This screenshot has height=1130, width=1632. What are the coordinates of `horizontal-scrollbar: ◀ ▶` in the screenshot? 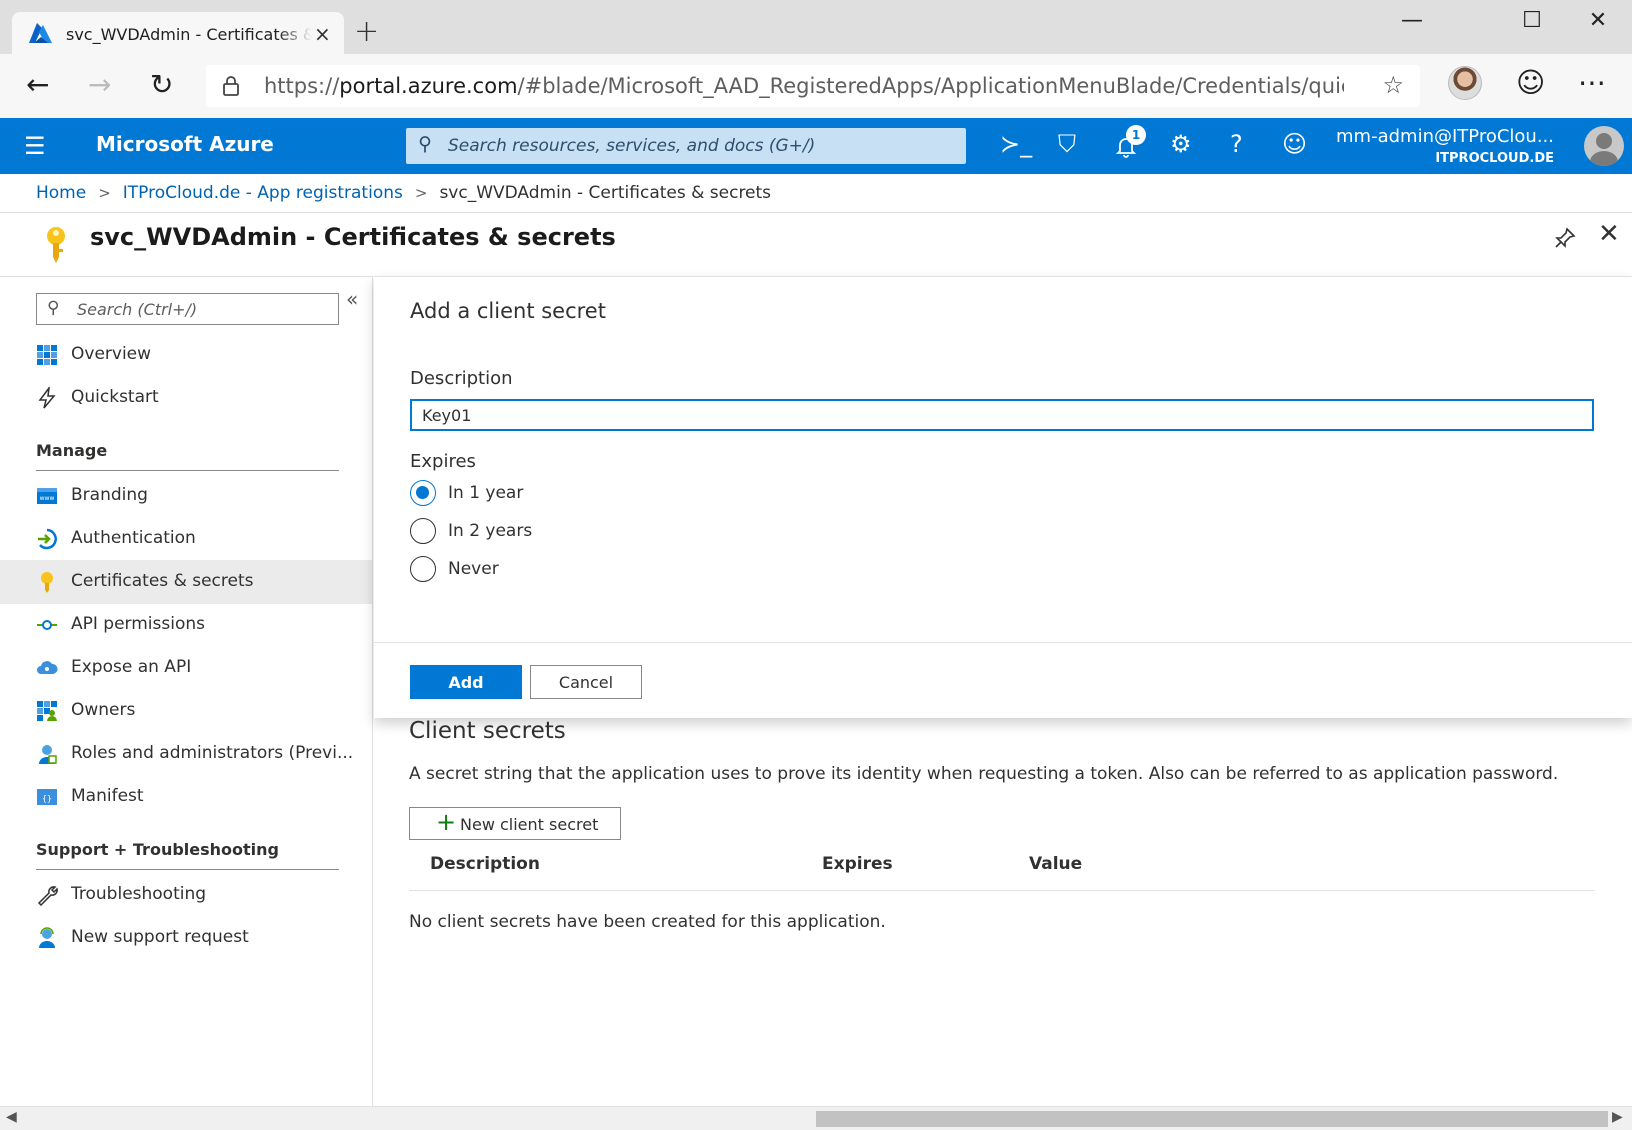 It's located at (816, 1118).